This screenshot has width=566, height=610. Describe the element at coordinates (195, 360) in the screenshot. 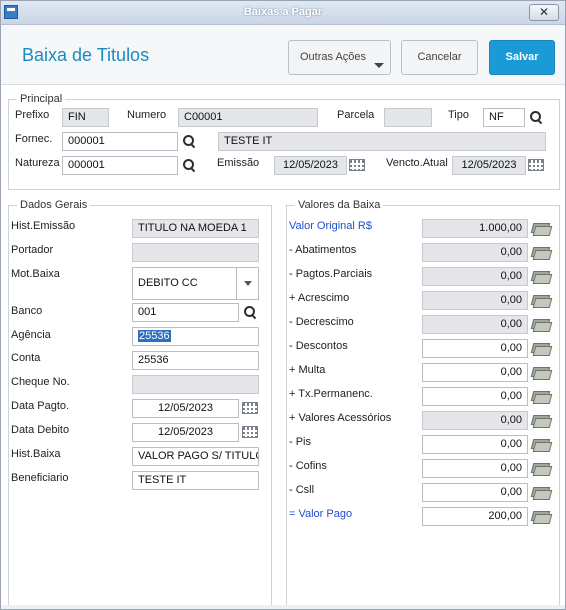

I see `conta-field: 25536` at that location.